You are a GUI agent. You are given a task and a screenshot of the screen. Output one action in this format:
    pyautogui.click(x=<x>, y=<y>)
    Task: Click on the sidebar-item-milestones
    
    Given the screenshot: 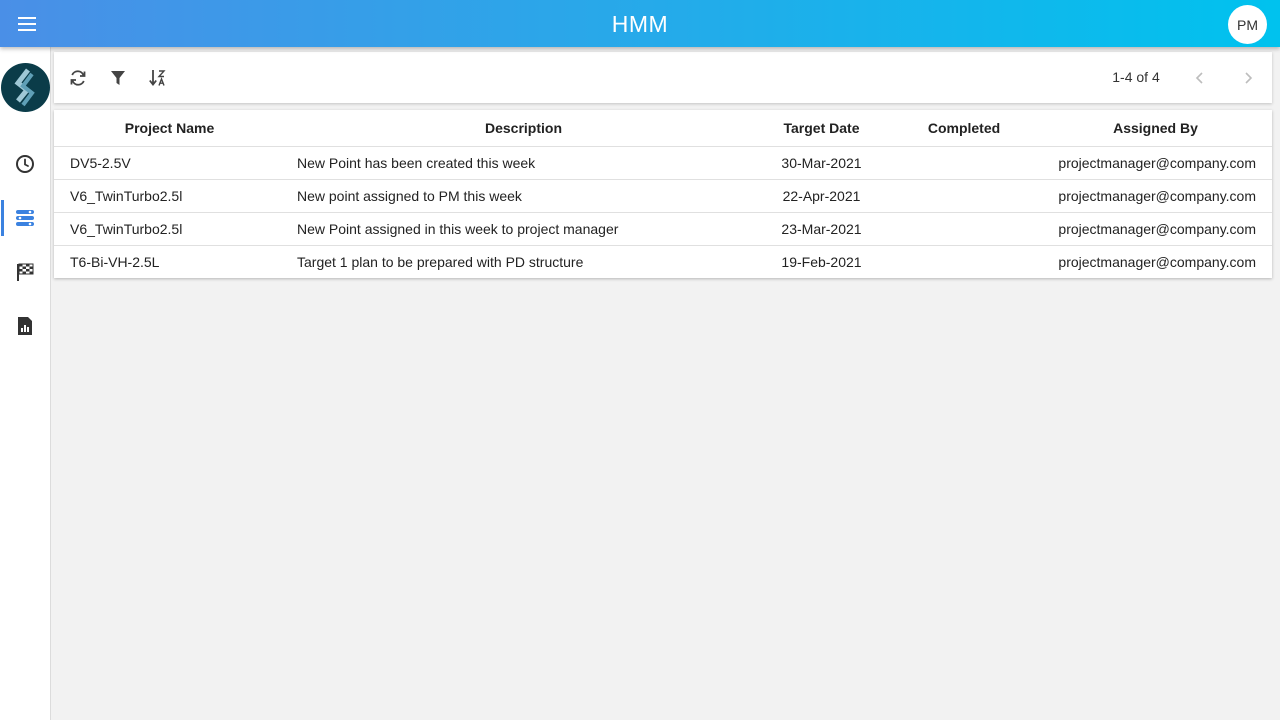 What is the action you would take?
    pyautogui.click(x=25, y=272)
    